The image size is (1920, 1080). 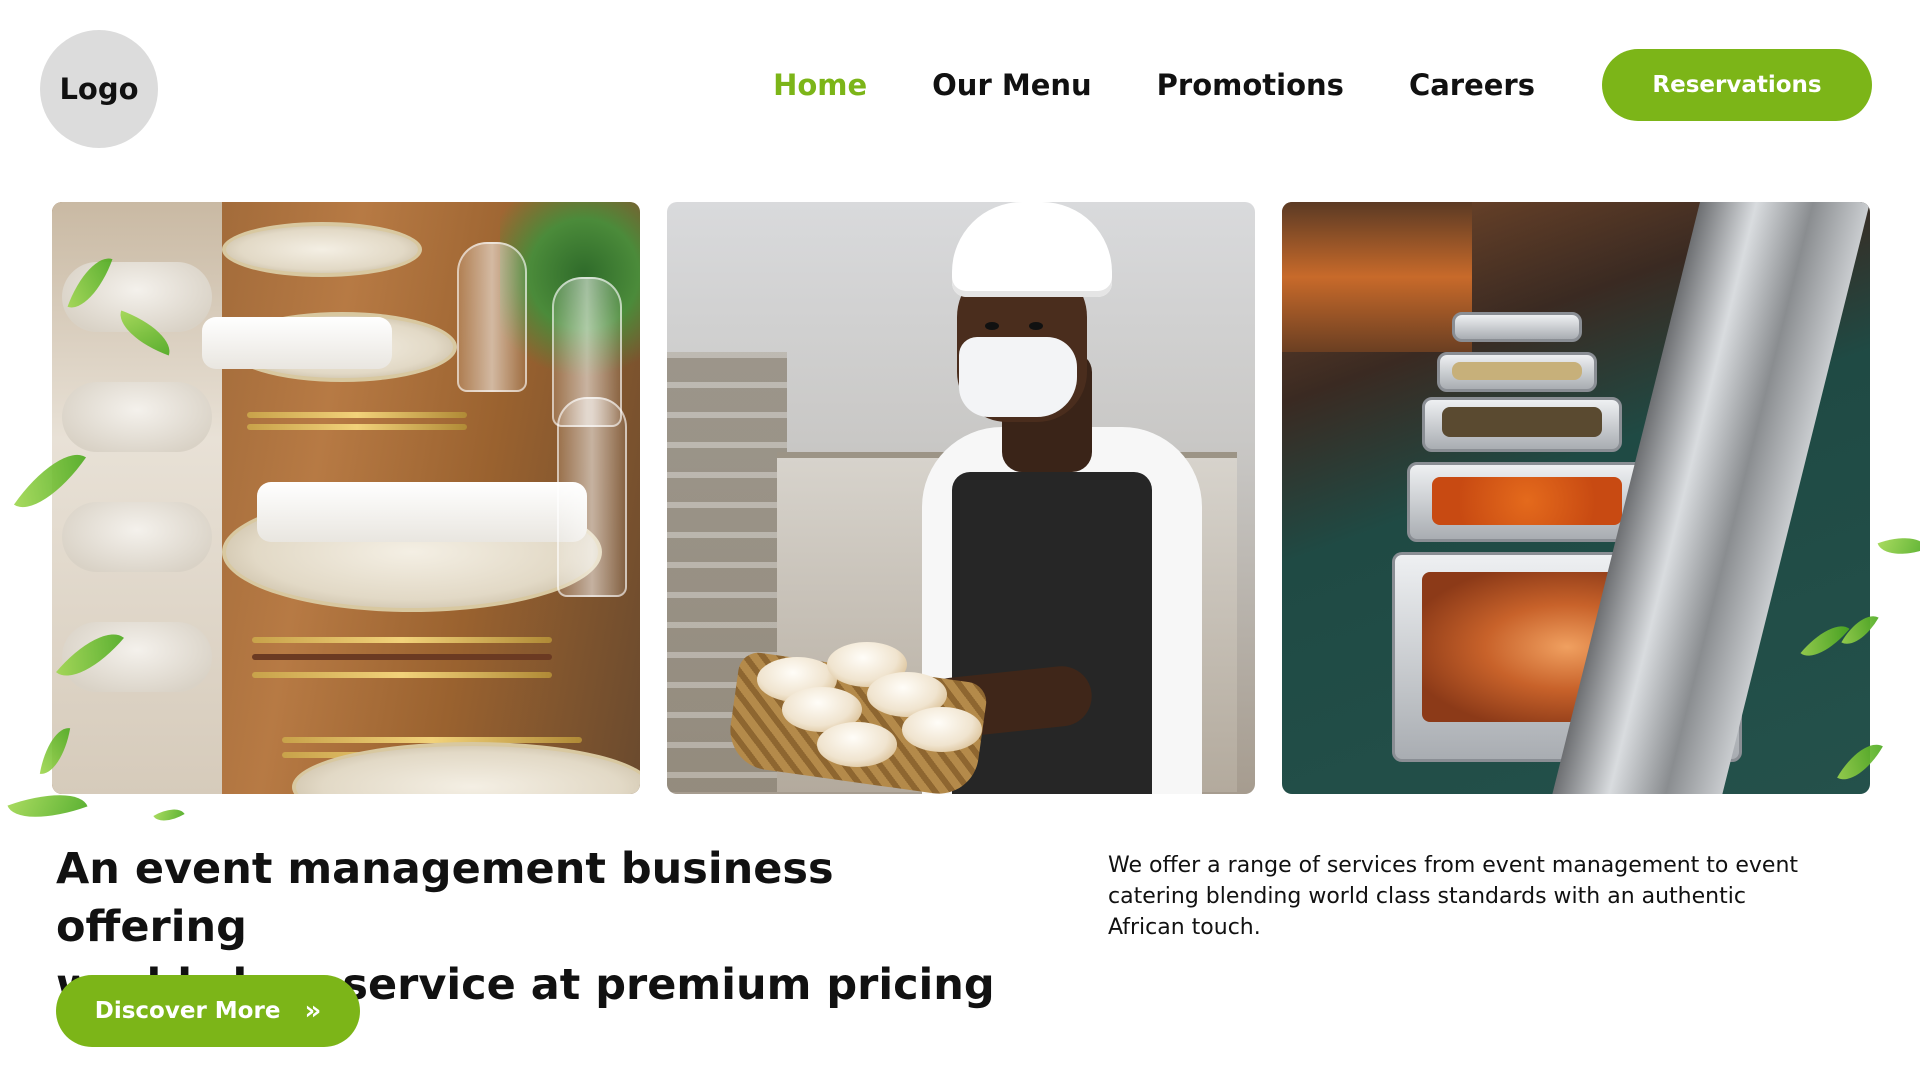 I want to click on chopsticks, so click(x=402, y=657).